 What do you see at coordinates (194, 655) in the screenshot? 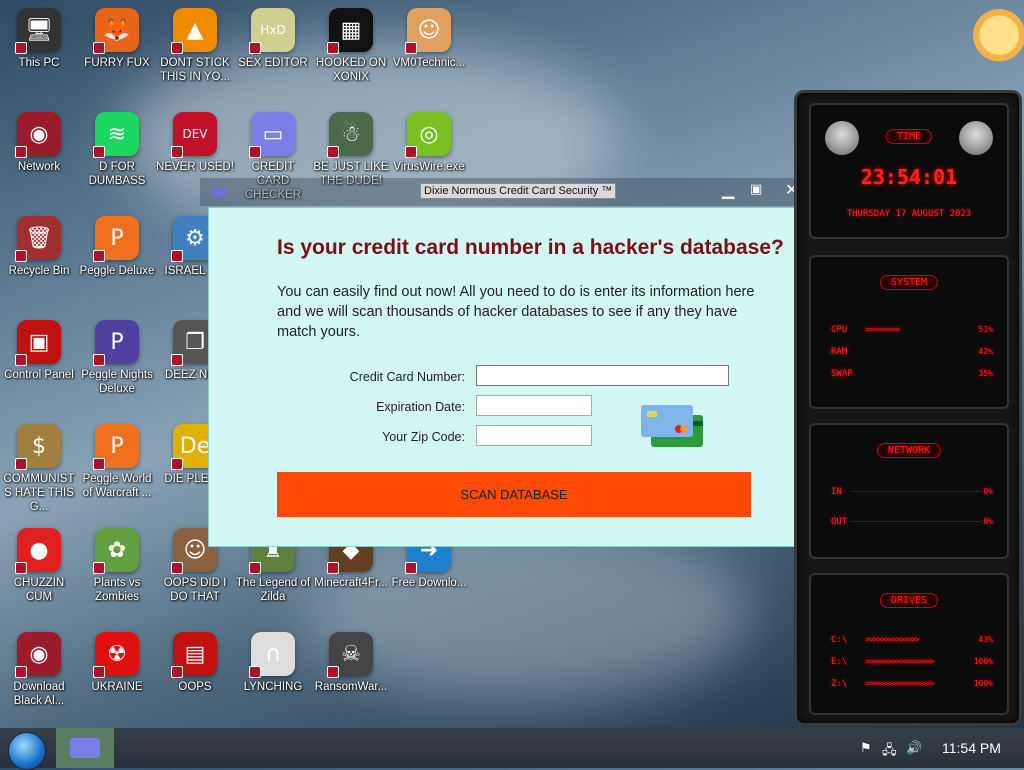
I see `desktop-icon-image: ▤` at bounding box center [194, 655].